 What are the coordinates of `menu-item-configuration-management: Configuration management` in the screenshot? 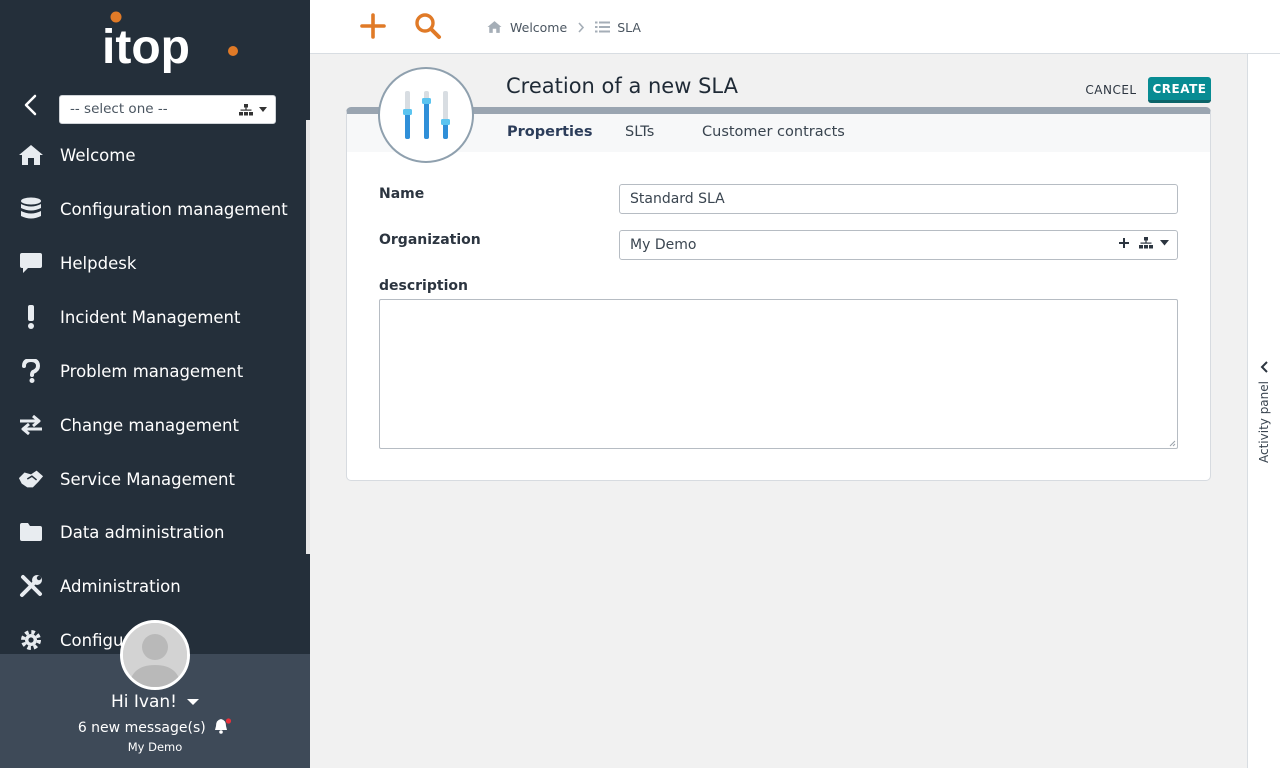 It's located at (153, 209).